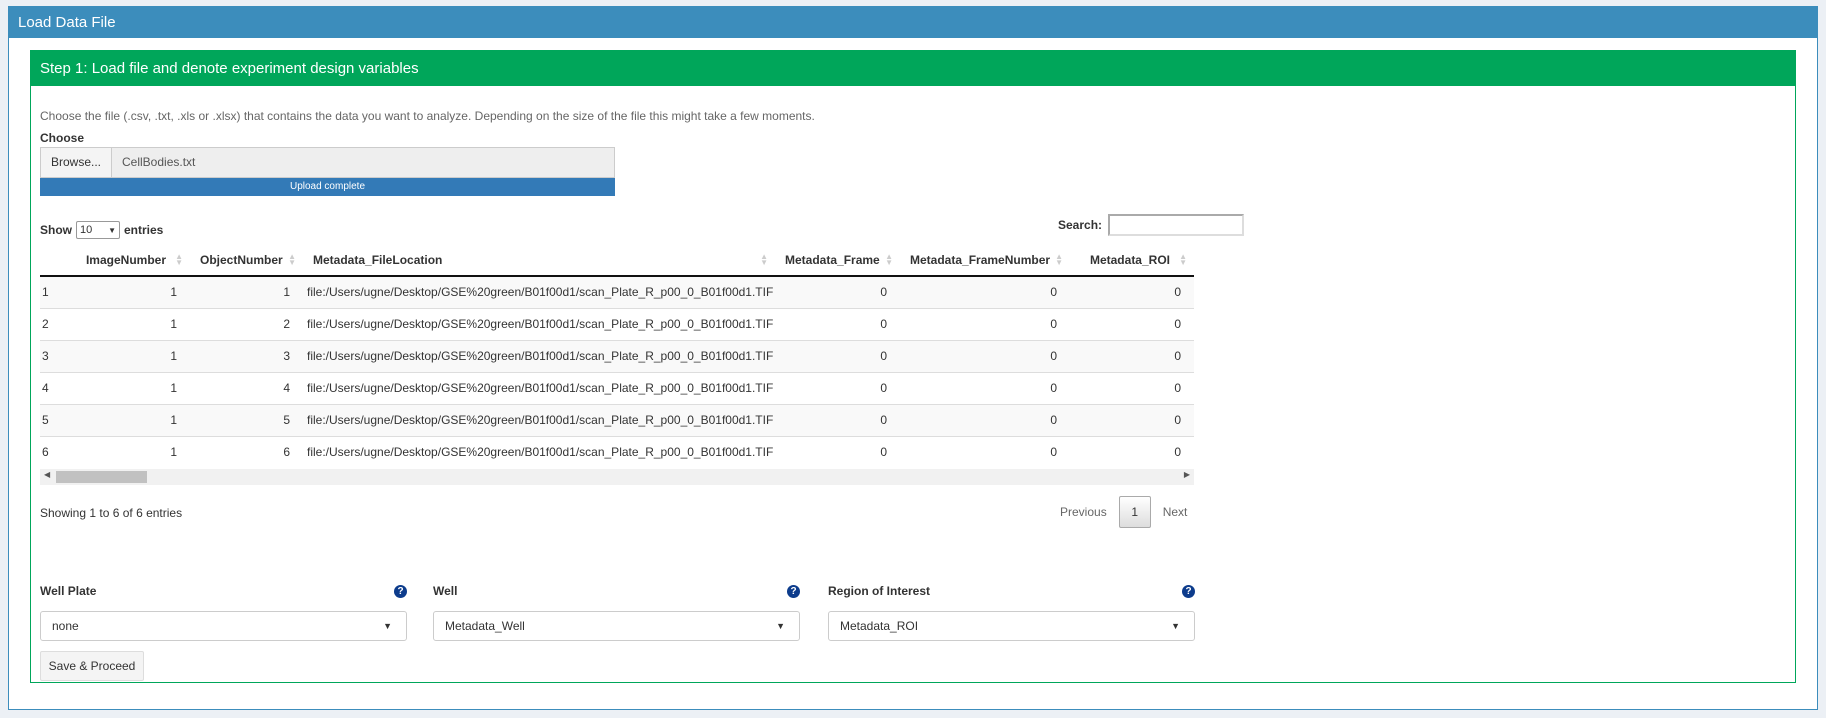  Describe the element at coordinates (92, 666) in the screenshot. I see `save-proceed-button: Save & Proceed` at that location.